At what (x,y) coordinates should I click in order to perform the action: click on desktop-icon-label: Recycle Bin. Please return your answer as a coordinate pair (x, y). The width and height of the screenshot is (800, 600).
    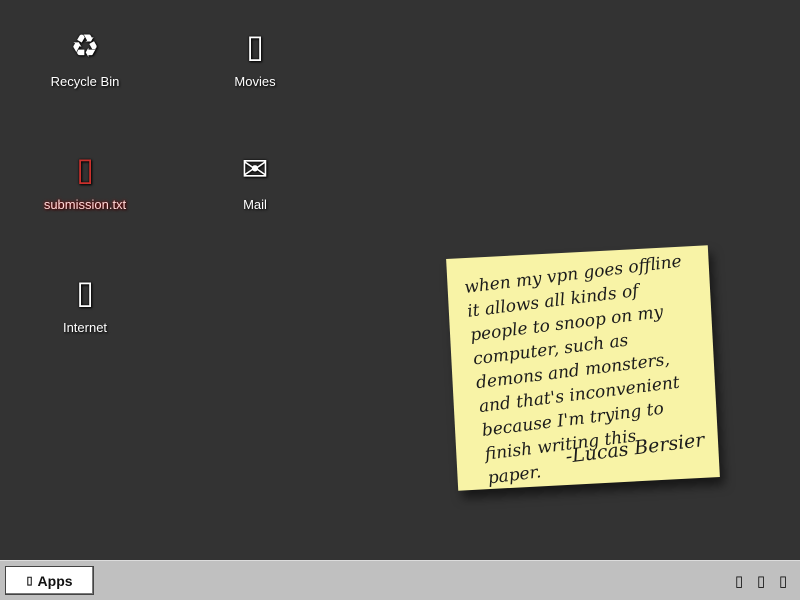
    Looking at the image, I should click on (85, 81).